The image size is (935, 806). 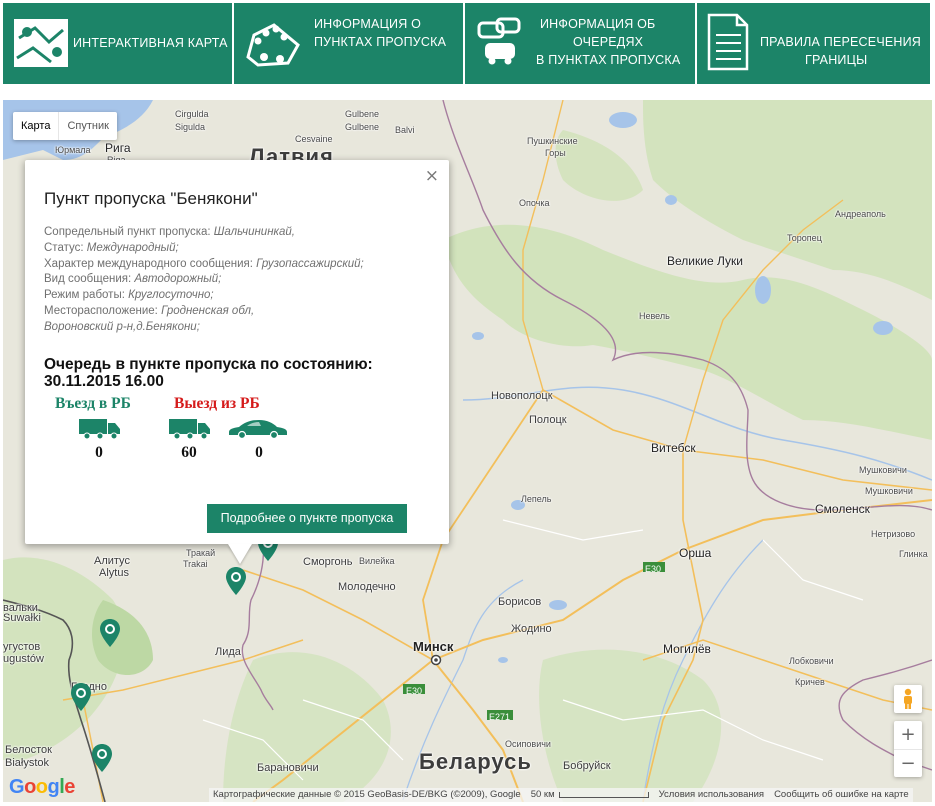 What do you see at coordinates (841, 795) in the screenshot?
I see `report-error-link: Сообщить об ошибке на карте` at bounding box center [841, 795].